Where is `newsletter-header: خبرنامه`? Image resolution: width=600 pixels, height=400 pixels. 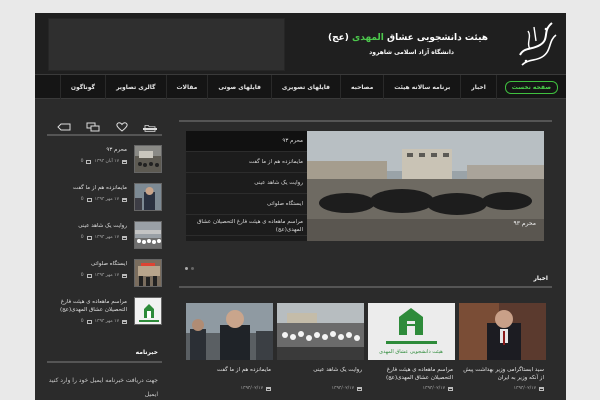
newsletter-header: خبرنامه is located at coordinates (104, 353).